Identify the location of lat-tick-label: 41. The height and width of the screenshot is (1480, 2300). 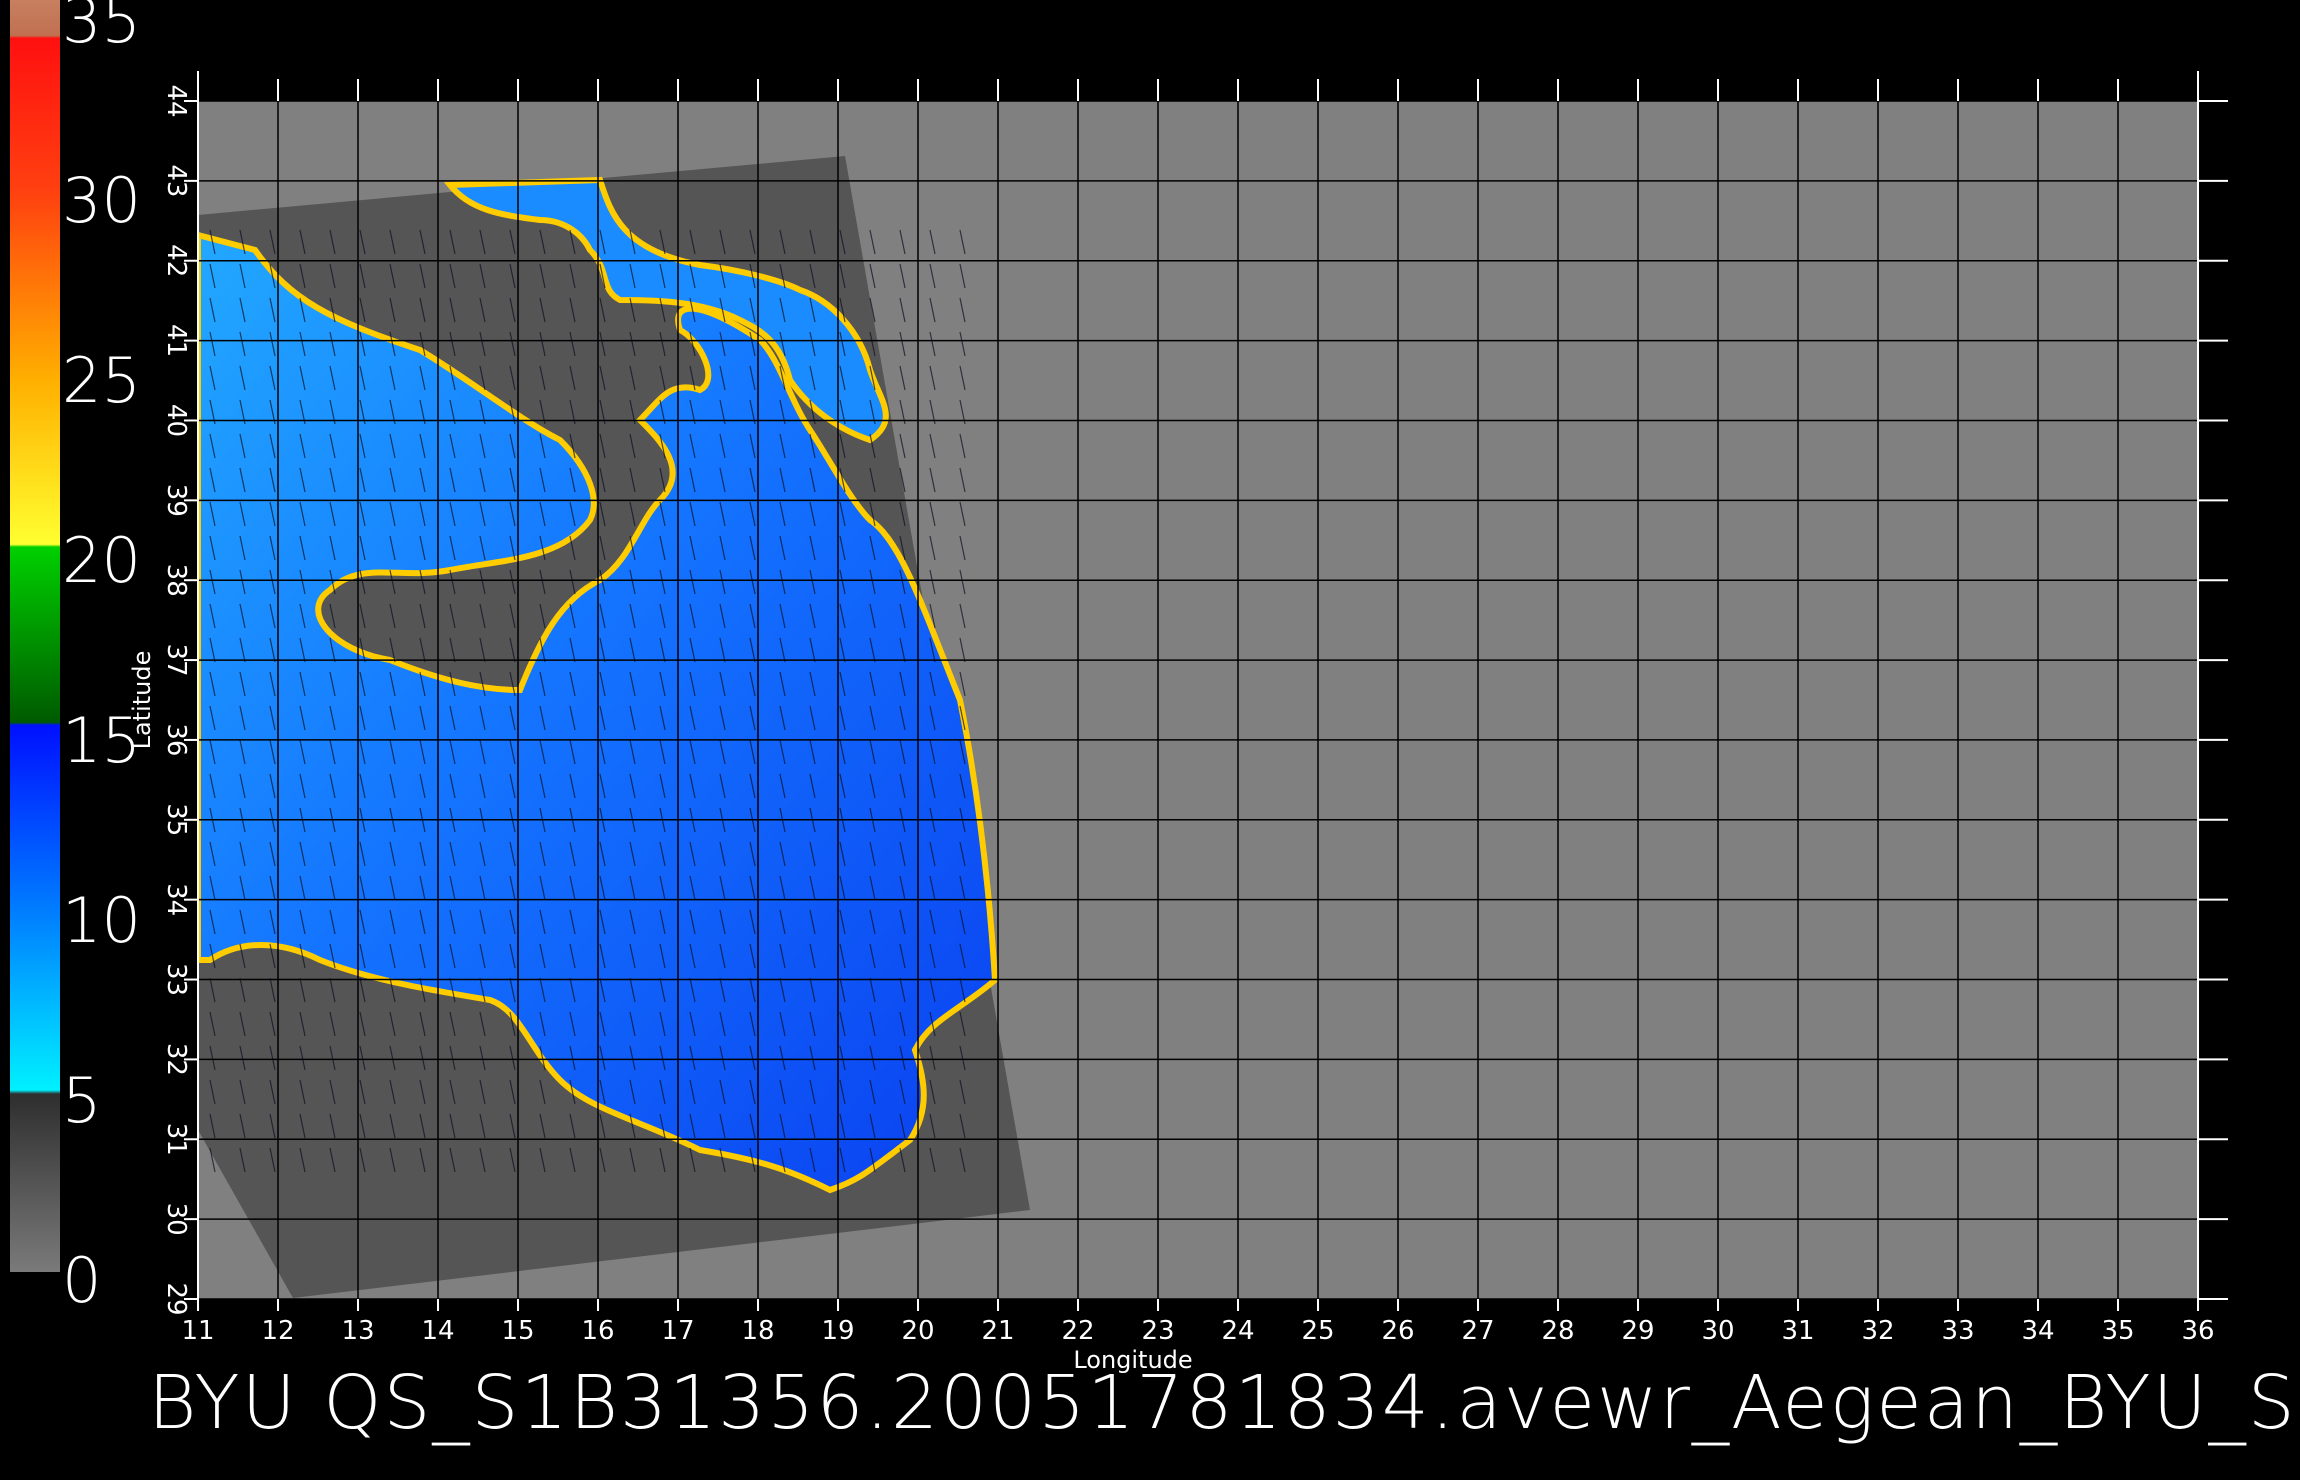
(176, 340).